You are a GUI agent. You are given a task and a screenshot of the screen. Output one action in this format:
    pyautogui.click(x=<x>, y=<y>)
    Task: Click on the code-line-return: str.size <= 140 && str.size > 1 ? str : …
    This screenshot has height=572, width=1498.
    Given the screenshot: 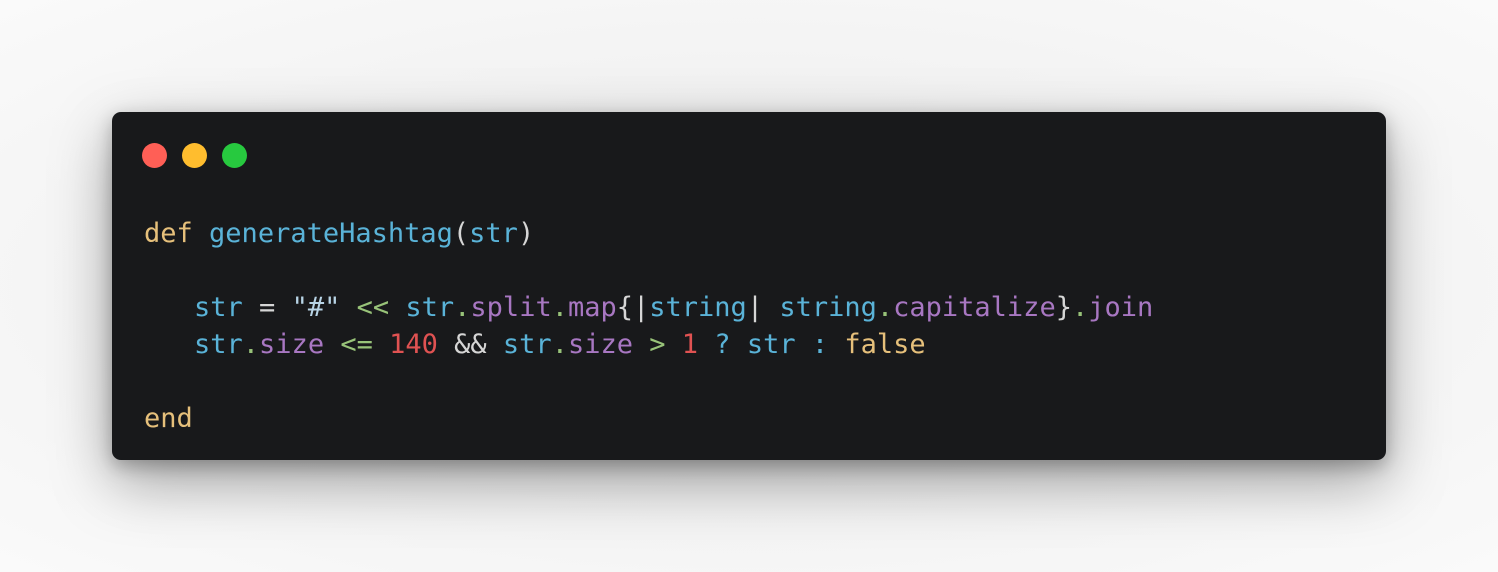 What is the action you would take?
    pyautogui.click(x=648, y=344)
    